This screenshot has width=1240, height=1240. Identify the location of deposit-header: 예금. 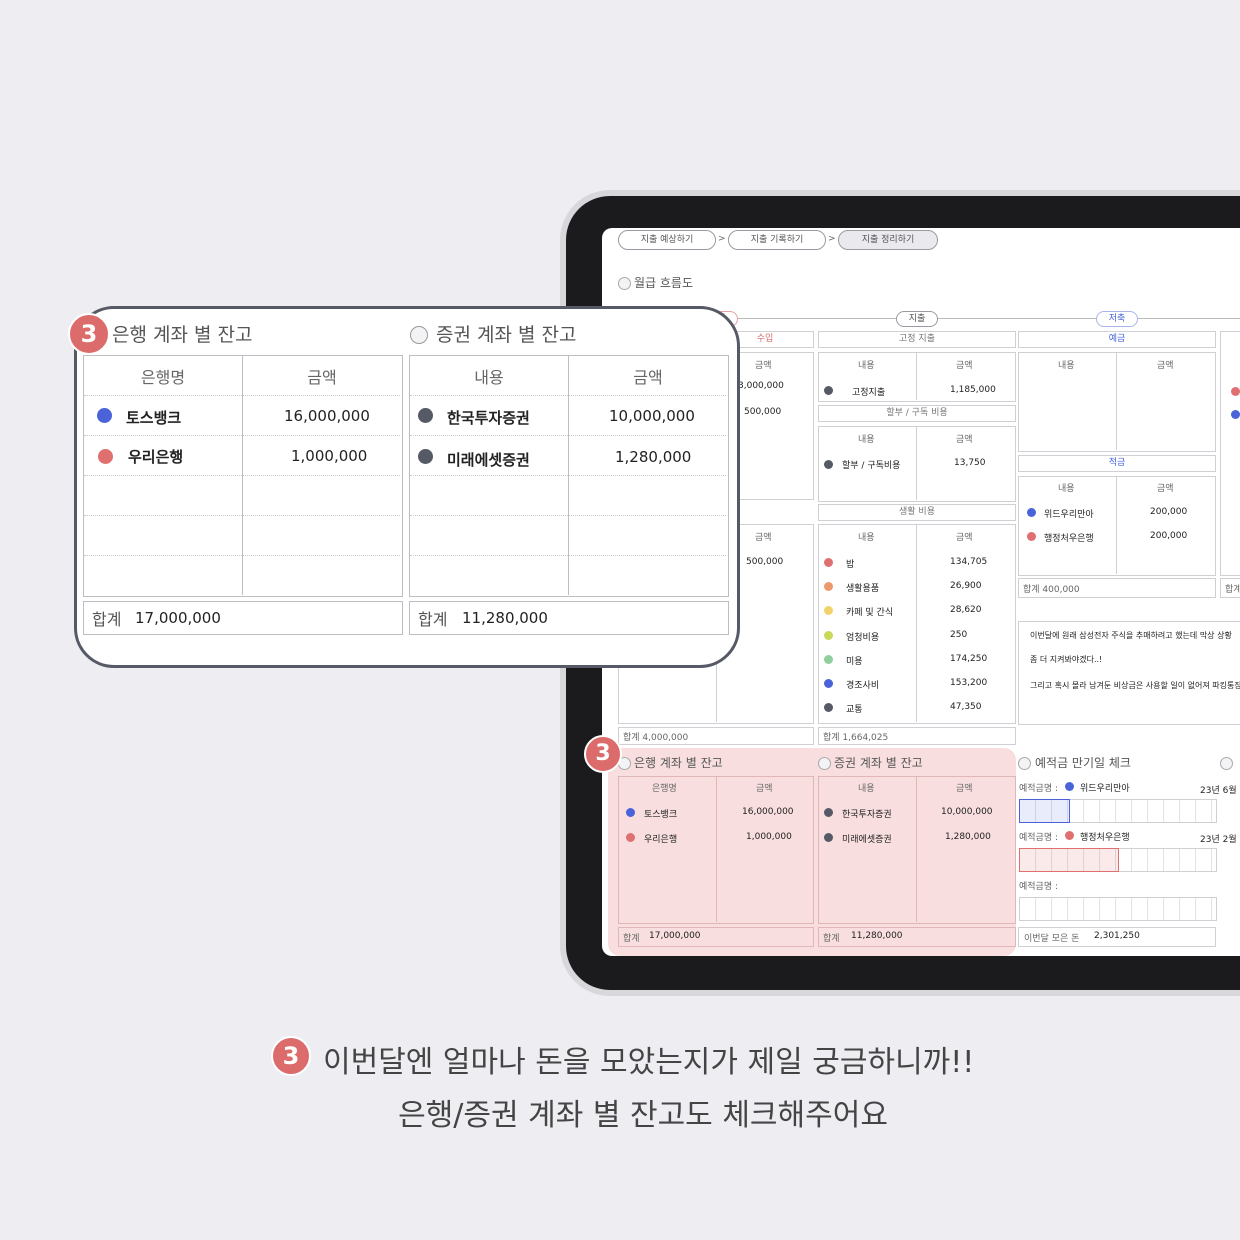
(1117, 339).